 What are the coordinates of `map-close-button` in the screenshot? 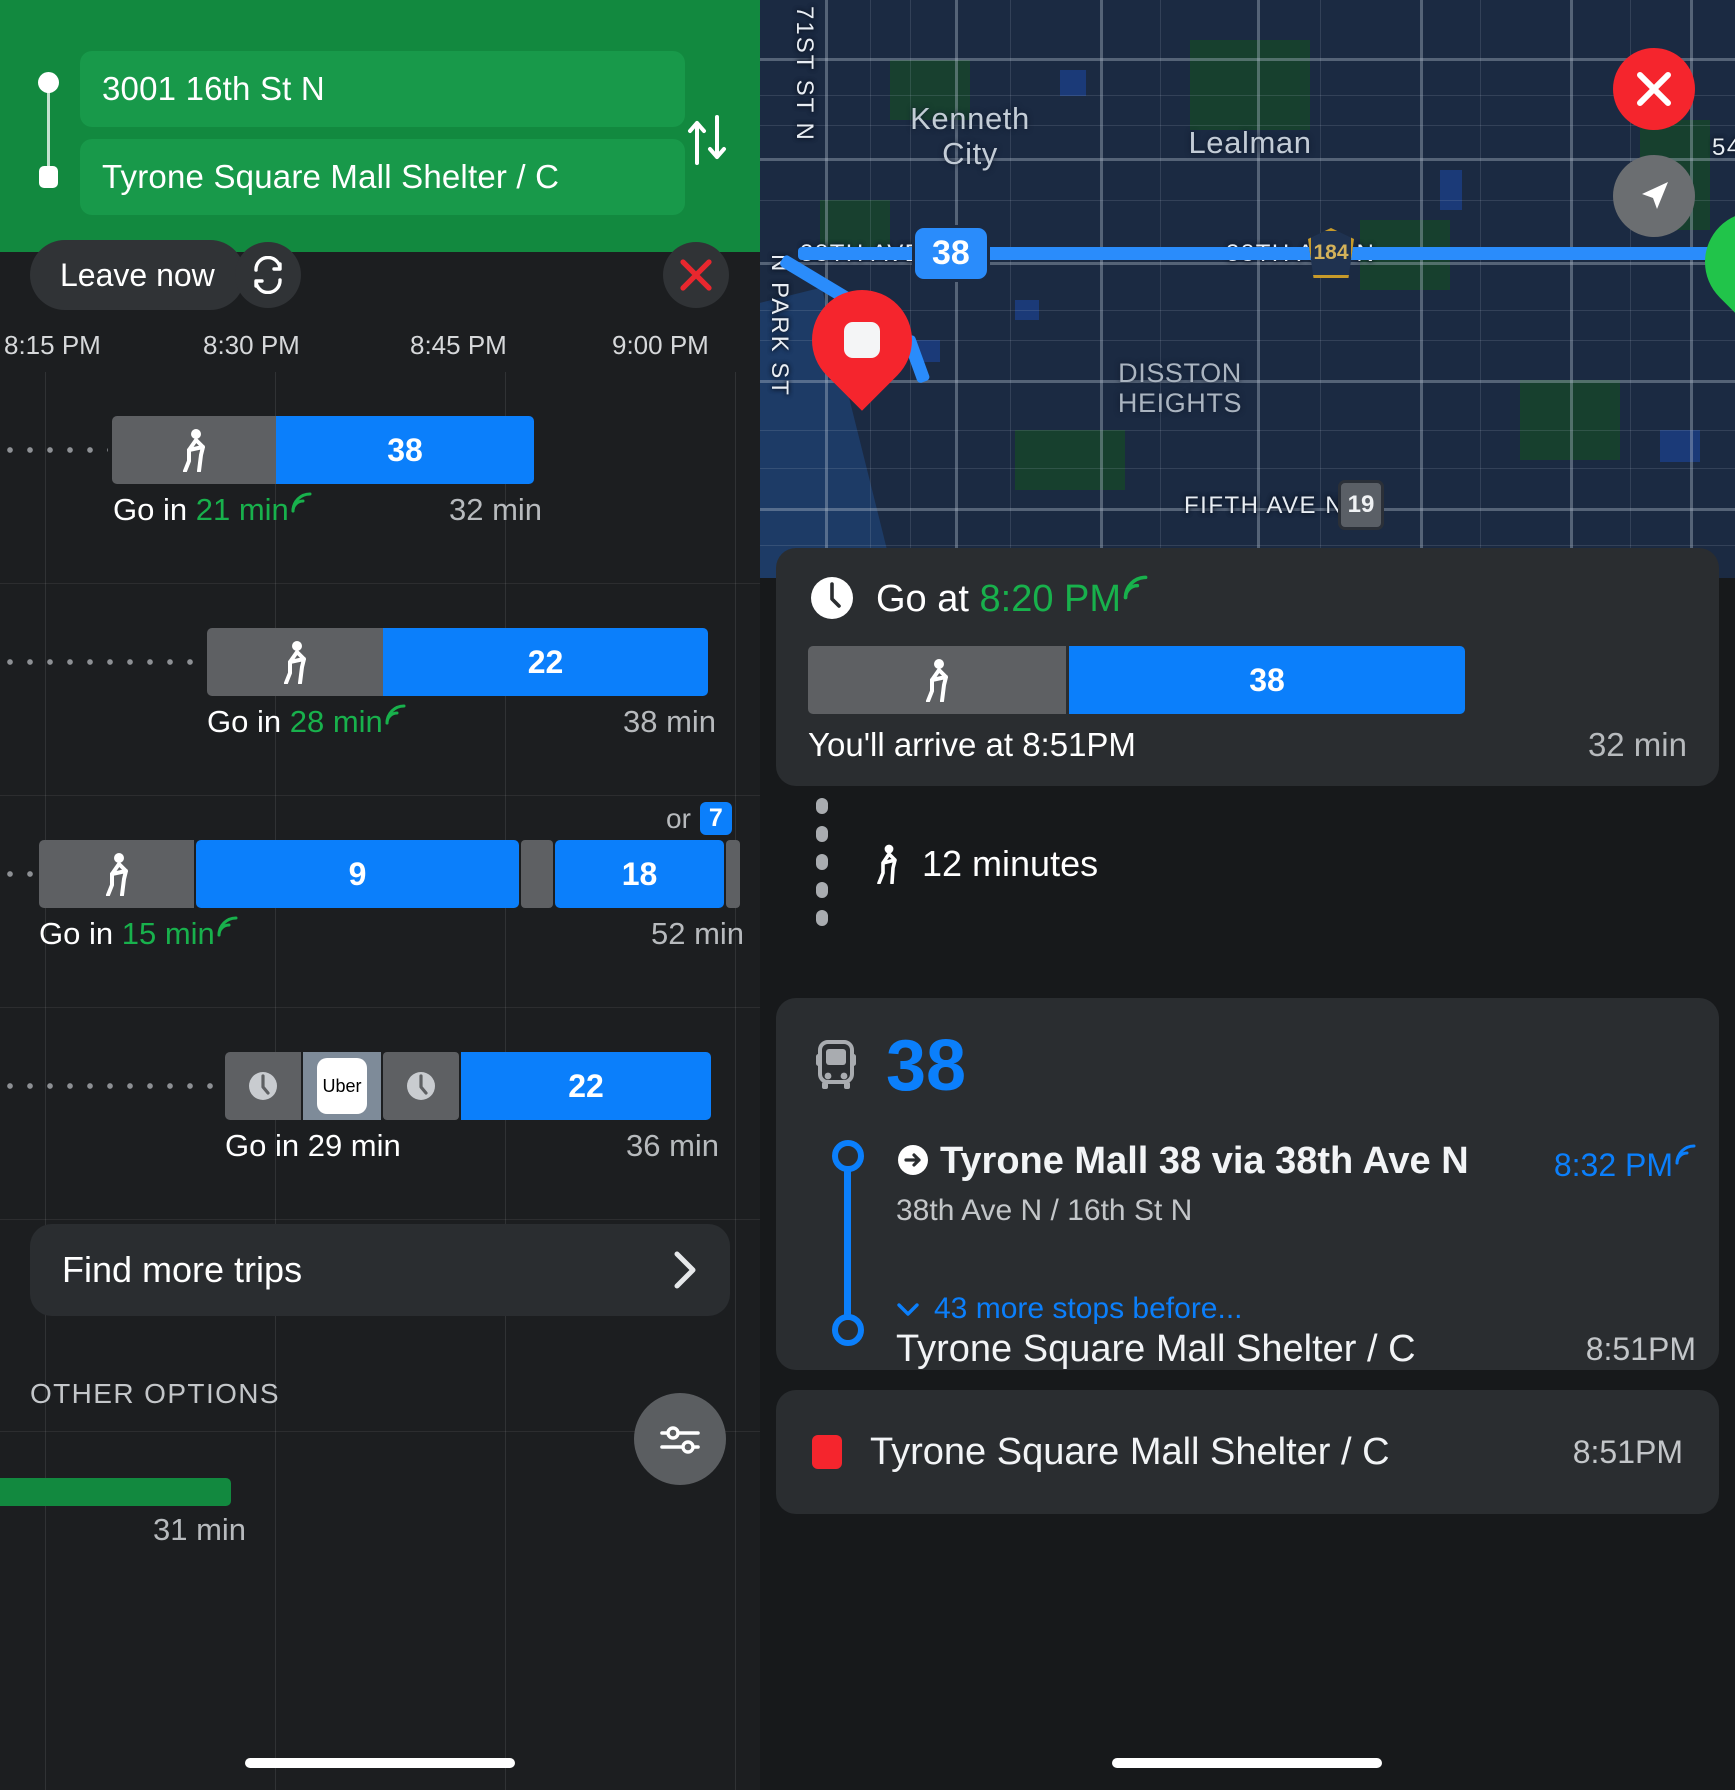 It's located at (1654, 89).